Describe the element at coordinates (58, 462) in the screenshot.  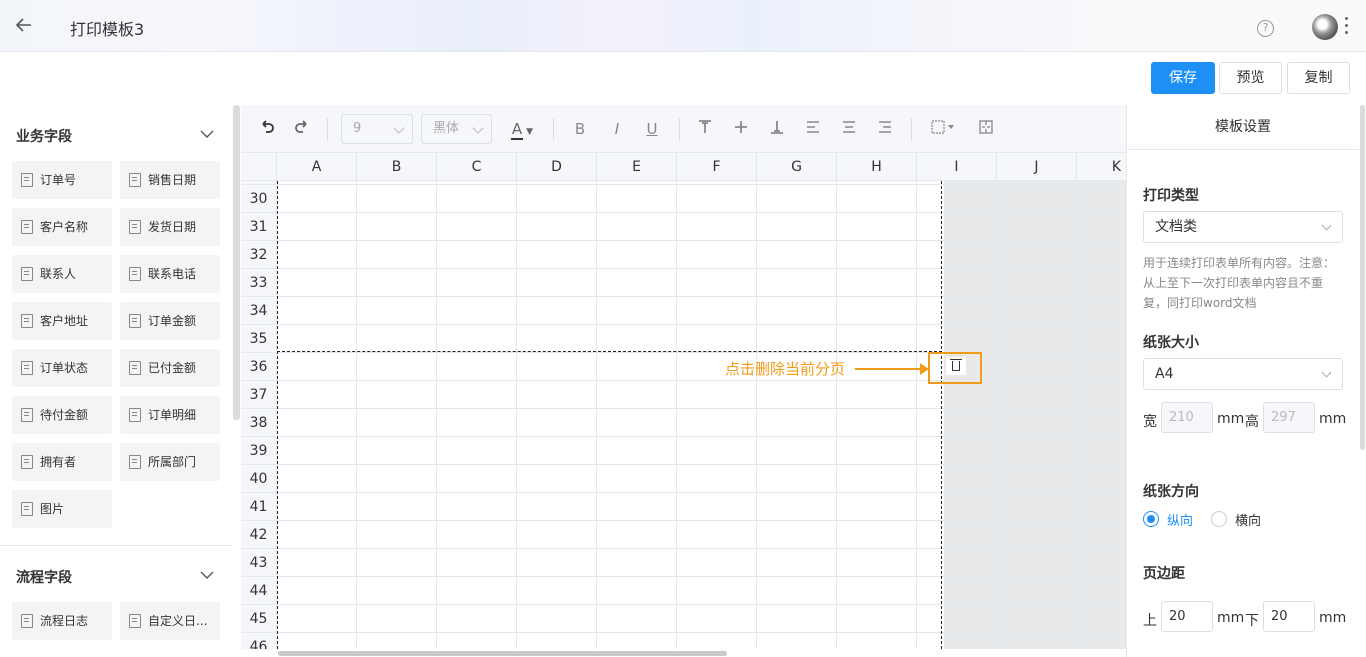
I see `field-label: 拥有者` at that location.